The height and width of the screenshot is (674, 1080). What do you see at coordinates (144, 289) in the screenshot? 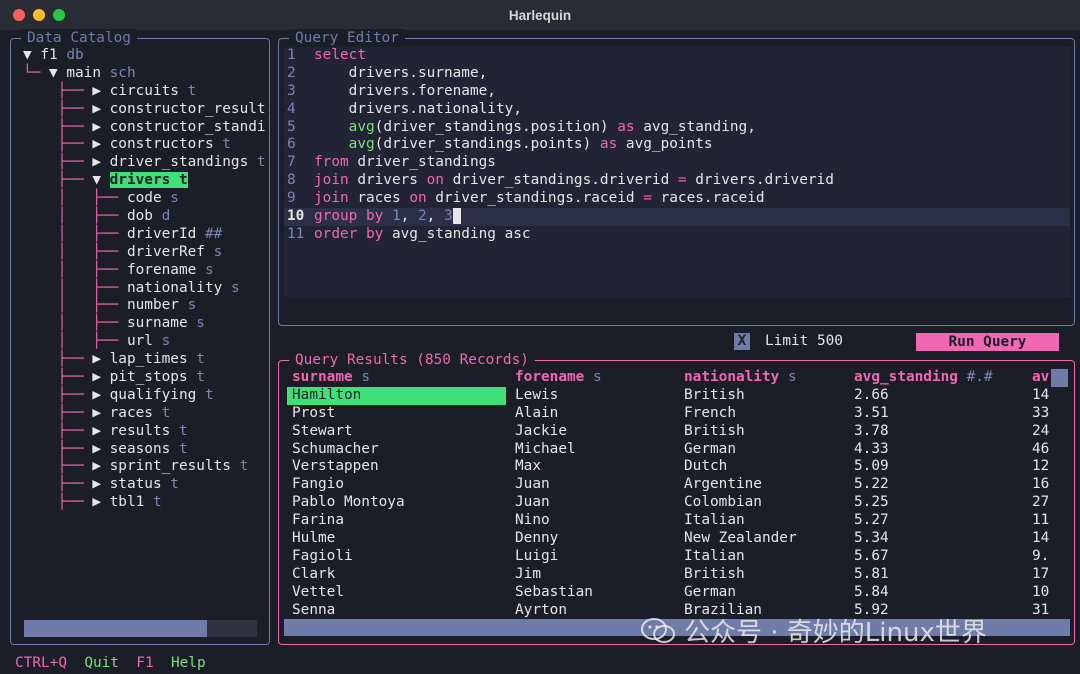
I see `tree-node-column-nationality: │ ├── nationality s` at bounding box center [144, 289].